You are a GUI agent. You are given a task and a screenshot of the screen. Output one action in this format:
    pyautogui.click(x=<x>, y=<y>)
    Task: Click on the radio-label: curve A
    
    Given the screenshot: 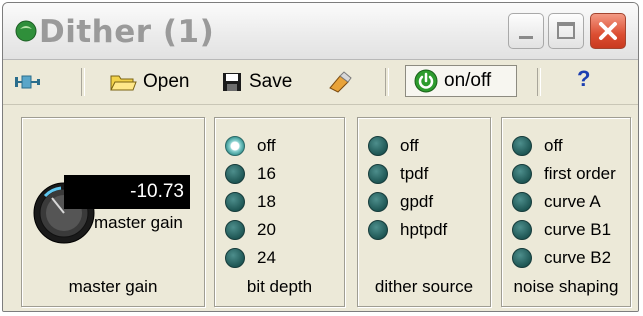 What is the action you would take?
    pyautogui.click(x=572, y=201)
    